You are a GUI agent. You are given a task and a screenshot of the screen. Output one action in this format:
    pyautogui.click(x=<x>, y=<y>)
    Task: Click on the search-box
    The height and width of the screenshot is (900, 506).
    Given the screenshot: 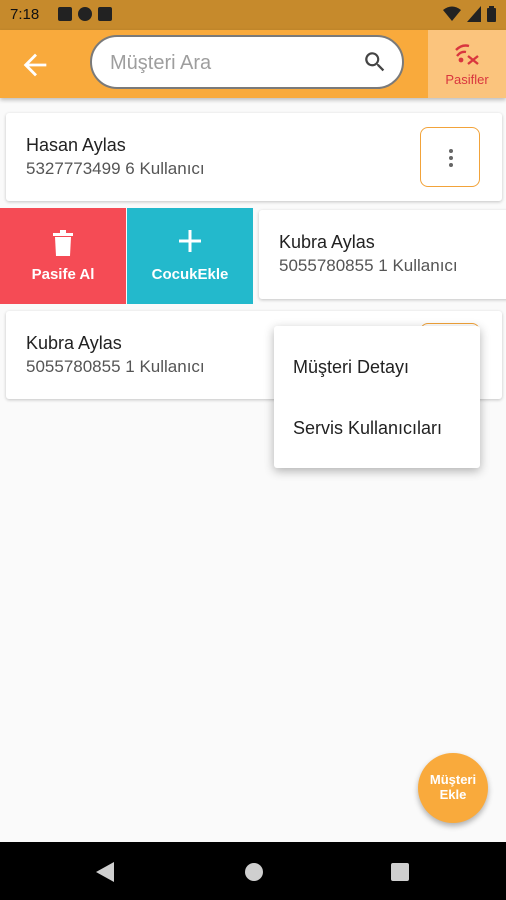 What is the action you would take?
    pyautogui.click(x=247, y=62)
    